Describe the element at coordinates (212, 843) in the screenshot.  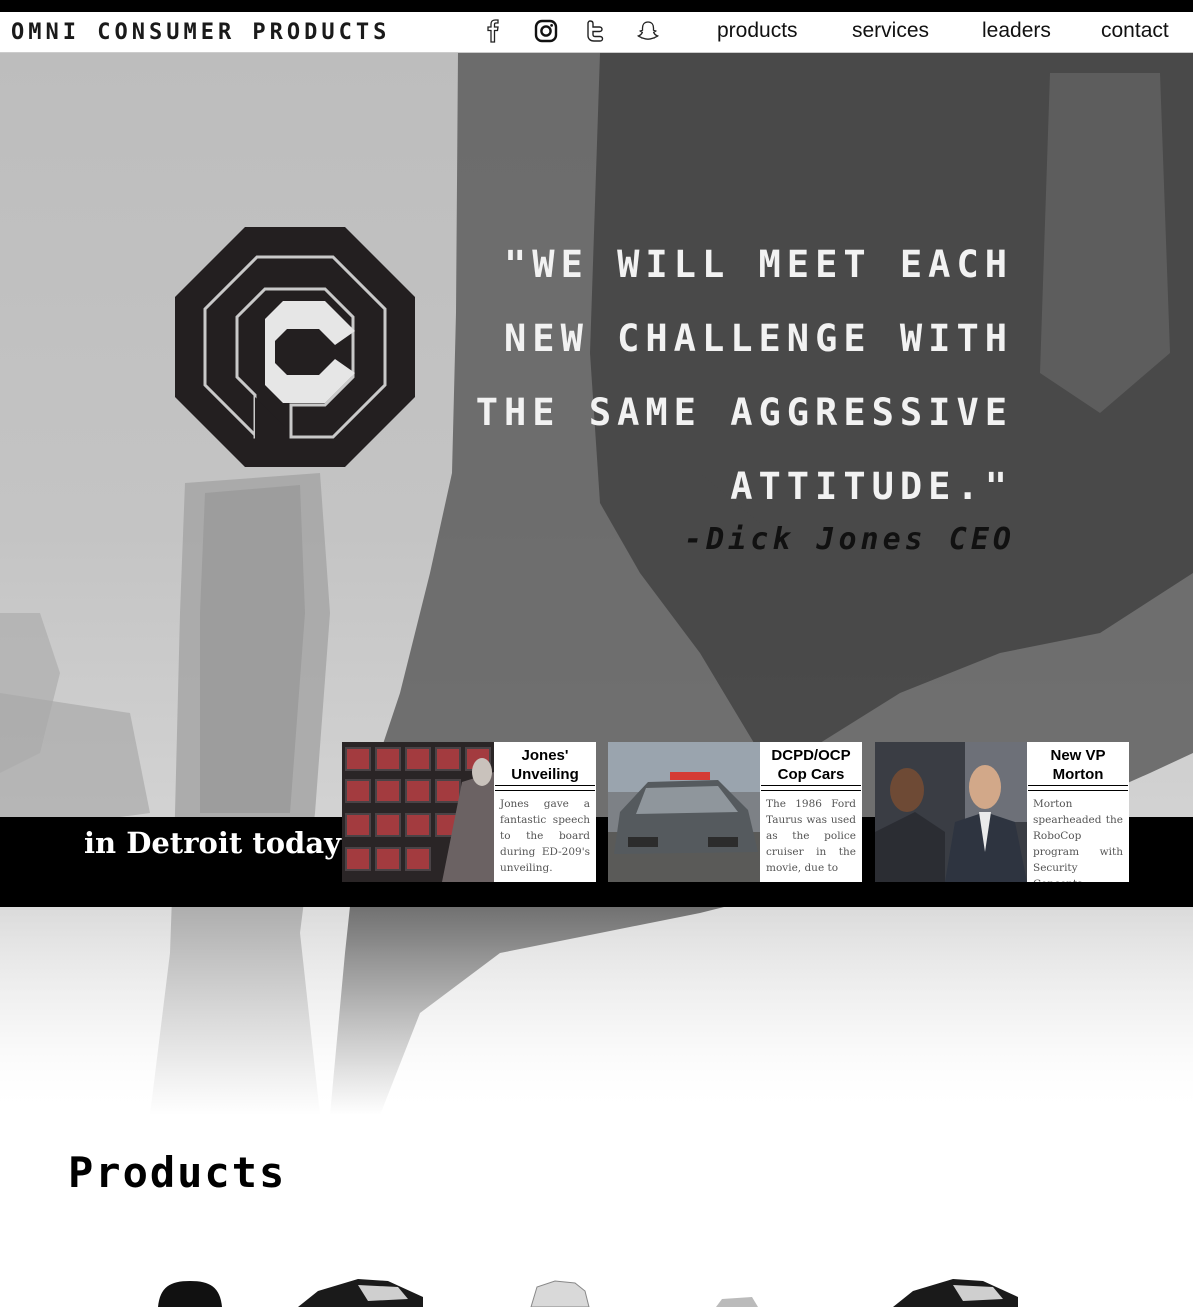
I see `news-title: in Detroit today` at that location.